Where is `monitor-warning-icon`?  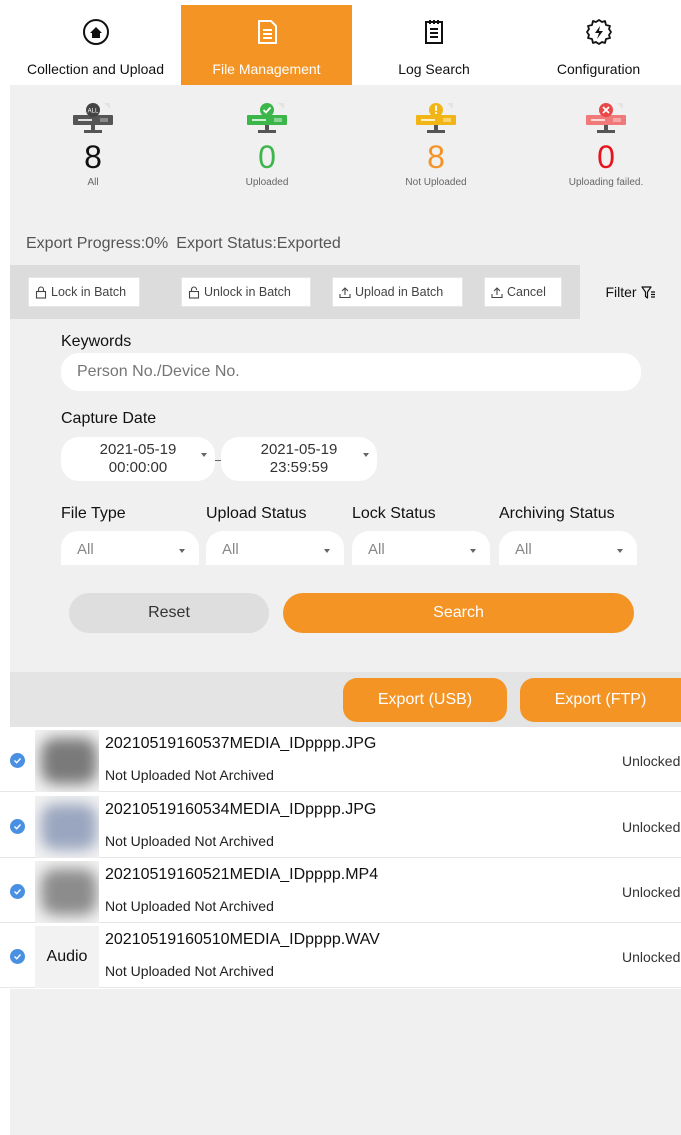
monitor-warning-icon is located at coordinates (436, 118).